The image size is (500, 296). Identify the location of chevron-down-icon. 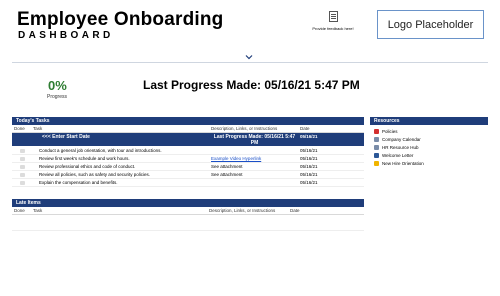
(249, 57).